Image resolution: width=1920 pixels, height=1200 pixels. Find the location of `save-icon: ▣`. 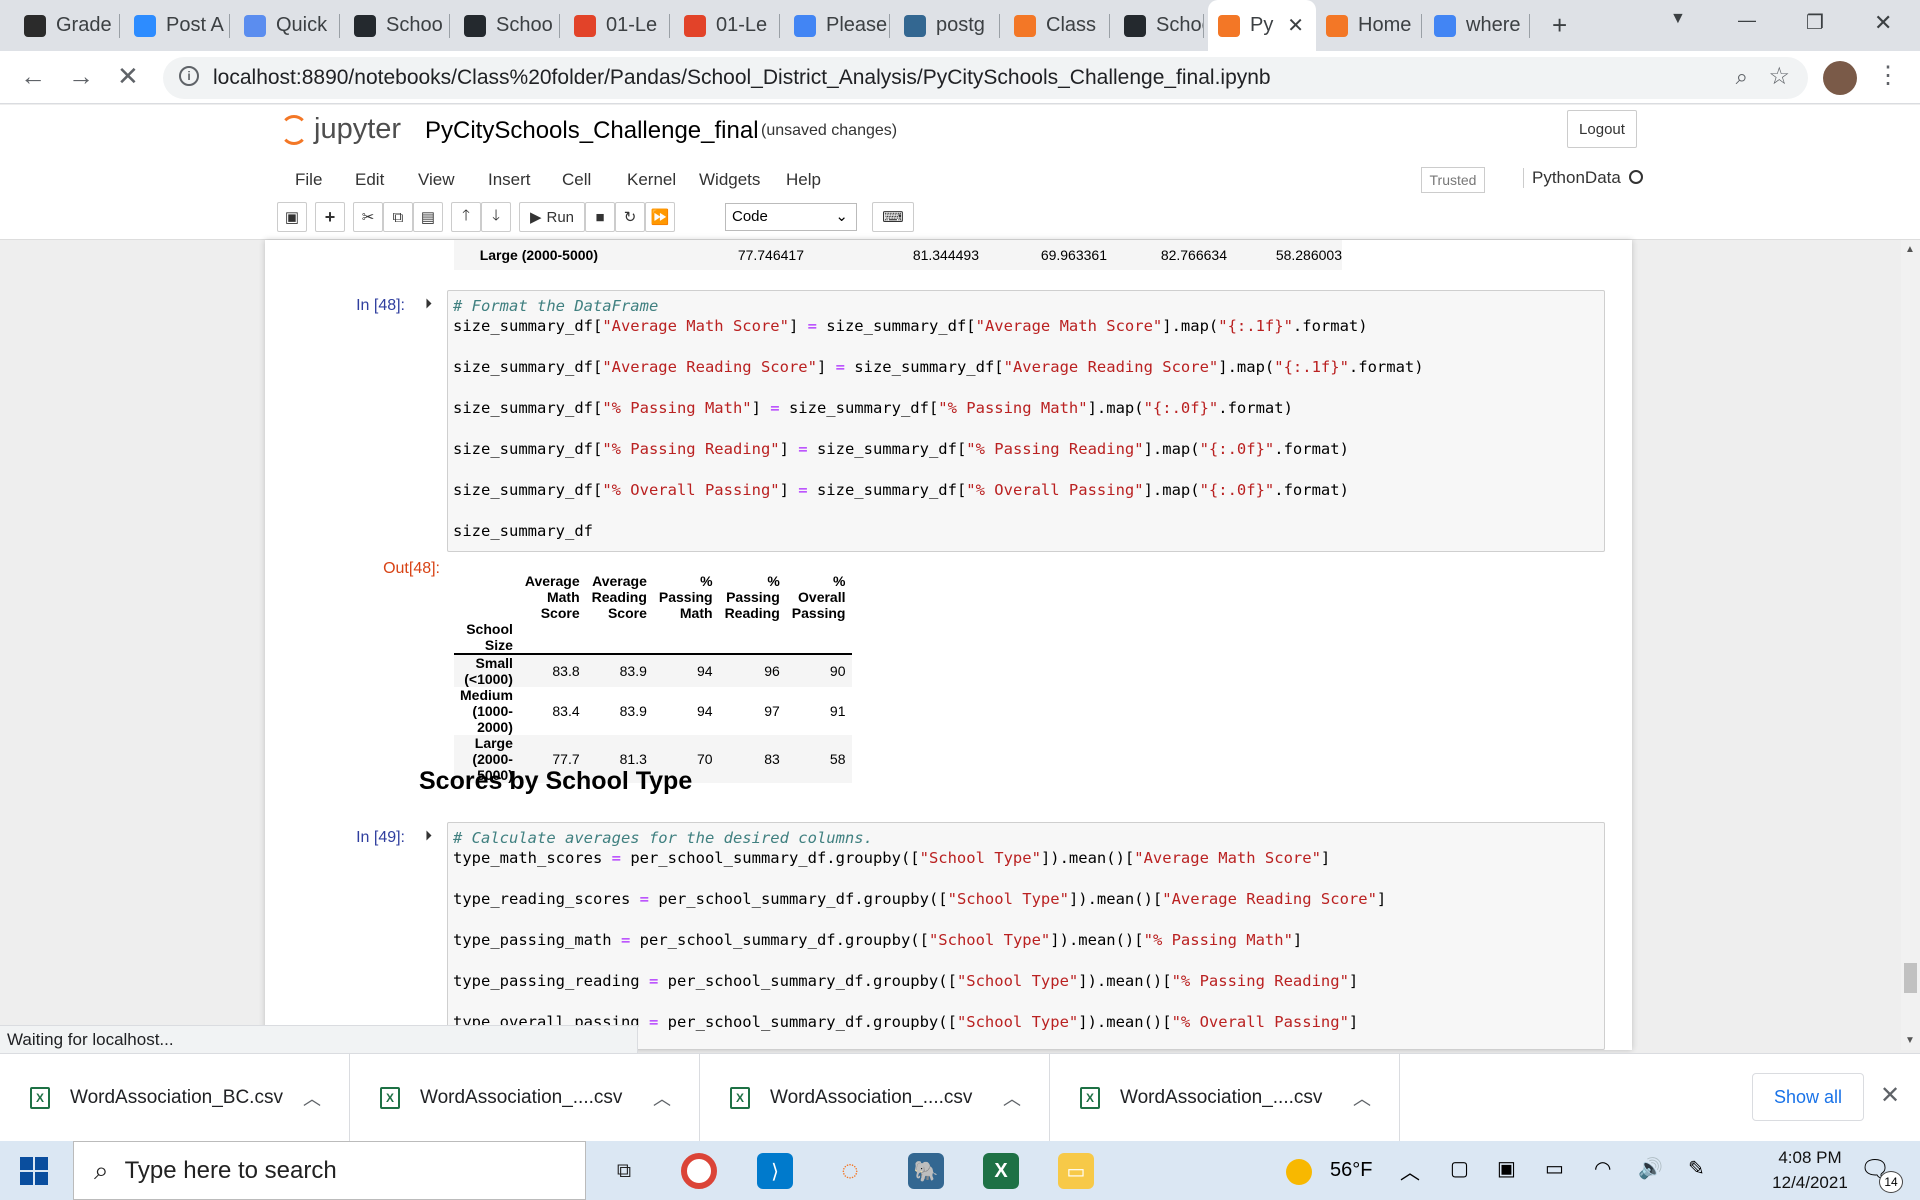

save-icon: ▣ is located at coordinates (292, 217).